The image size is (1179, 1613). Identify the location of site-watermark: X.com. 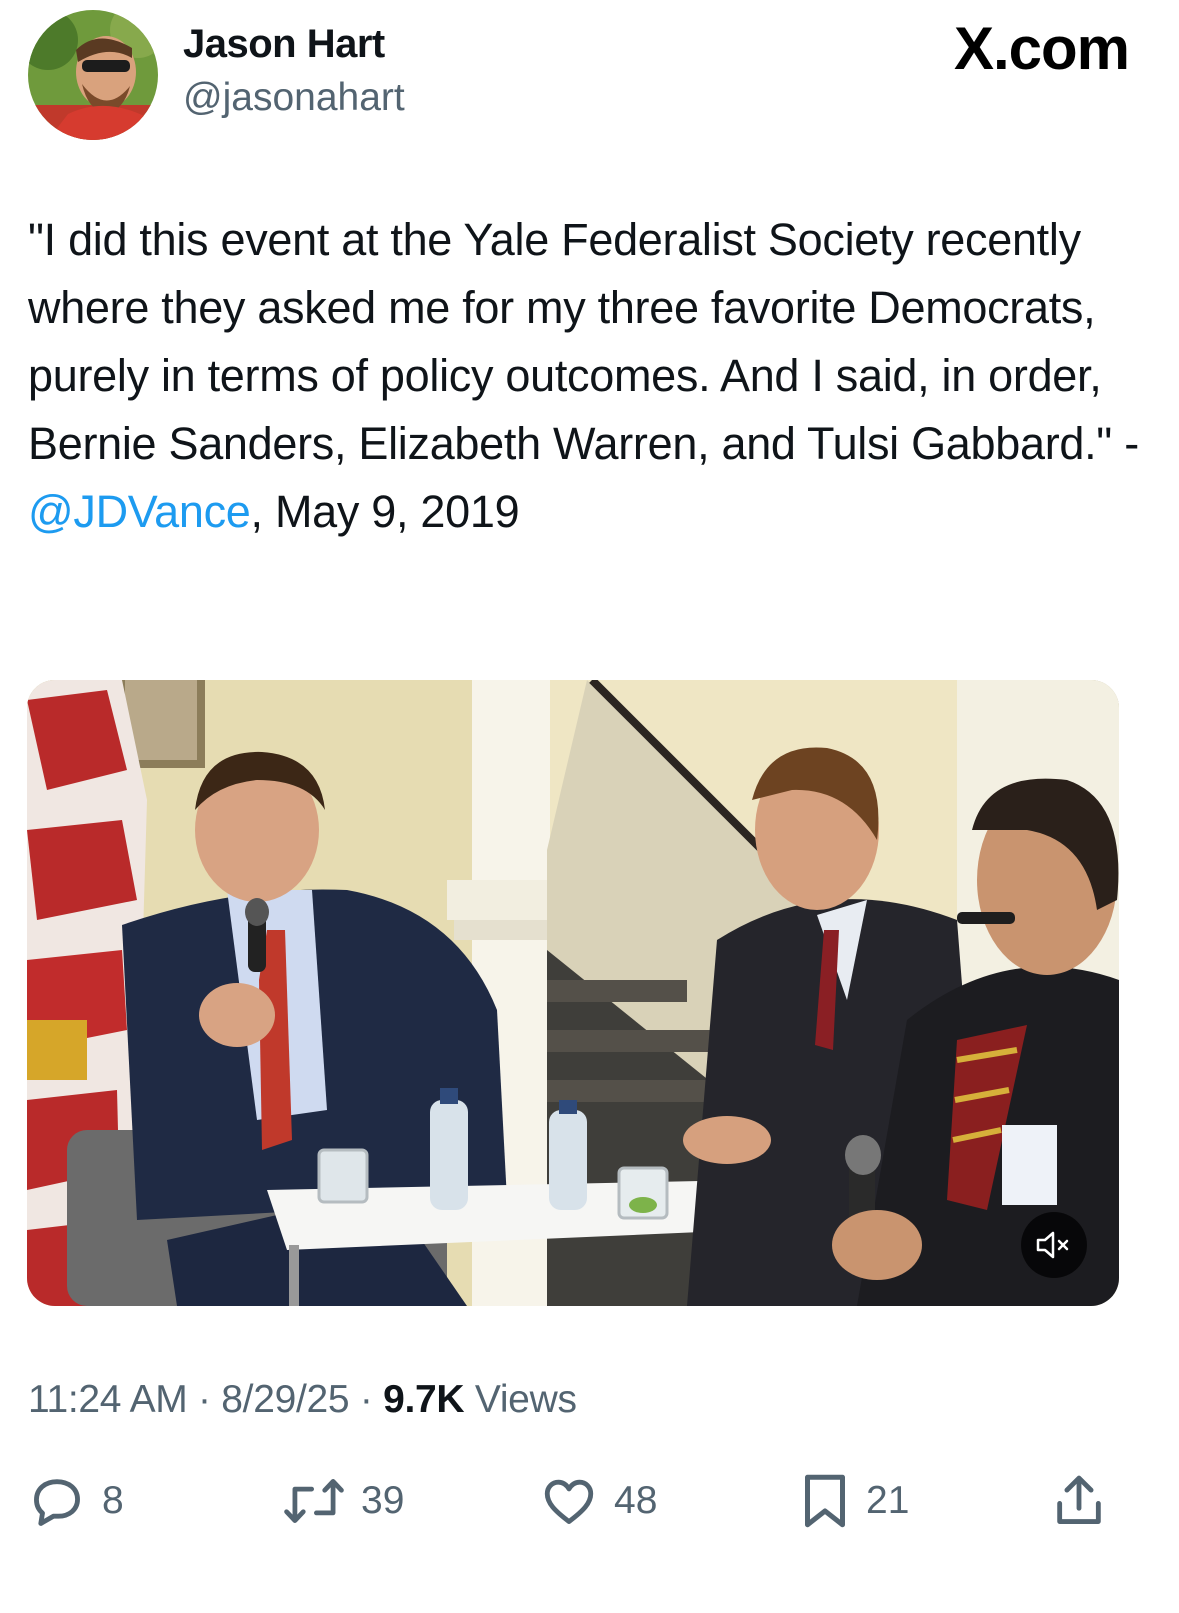
(1041, 48).